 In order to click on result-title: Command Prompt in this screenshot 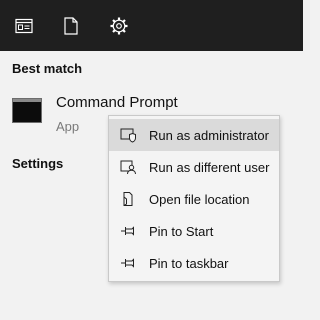, I will do `click(117, 102)`.